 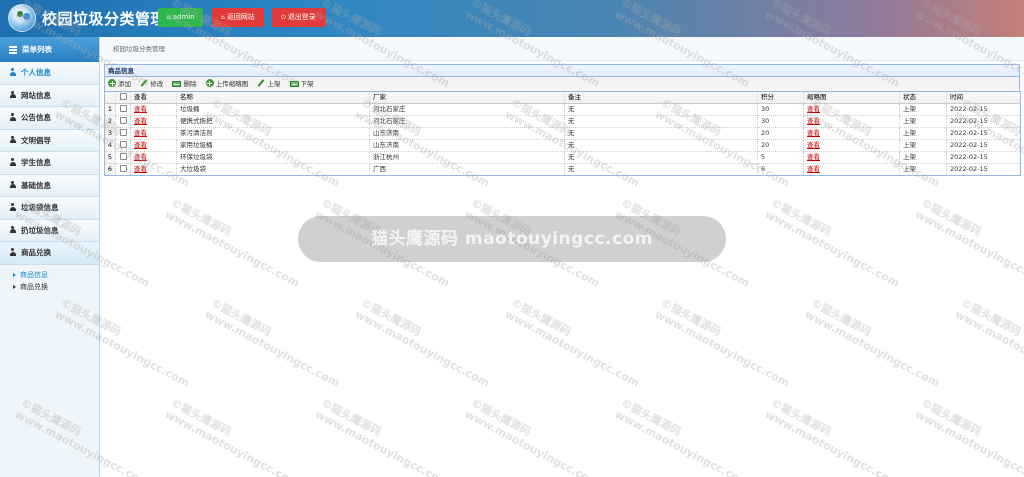 What do you see at coordinates (512, 18) in the screenshot?
I see `top-header: 校园垃圾分类管理 ⌂ admin ⌂ 返回网站 ⏻ 退出登录` at bounding box center [512, 18].